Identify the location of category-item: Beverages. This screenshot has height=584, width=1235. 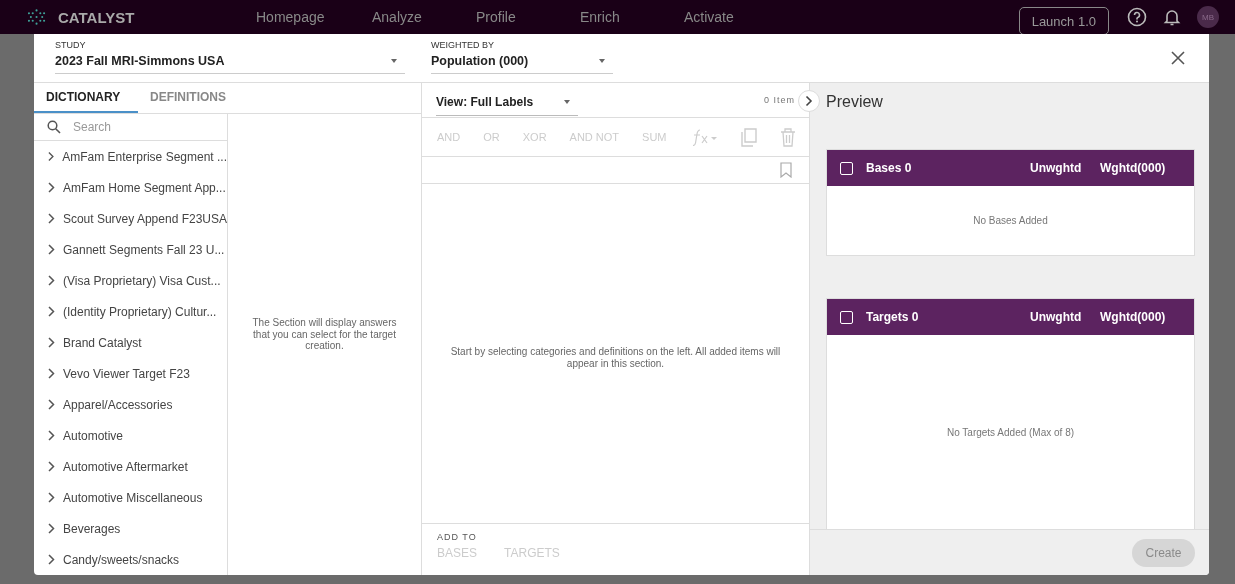
(130, 528).